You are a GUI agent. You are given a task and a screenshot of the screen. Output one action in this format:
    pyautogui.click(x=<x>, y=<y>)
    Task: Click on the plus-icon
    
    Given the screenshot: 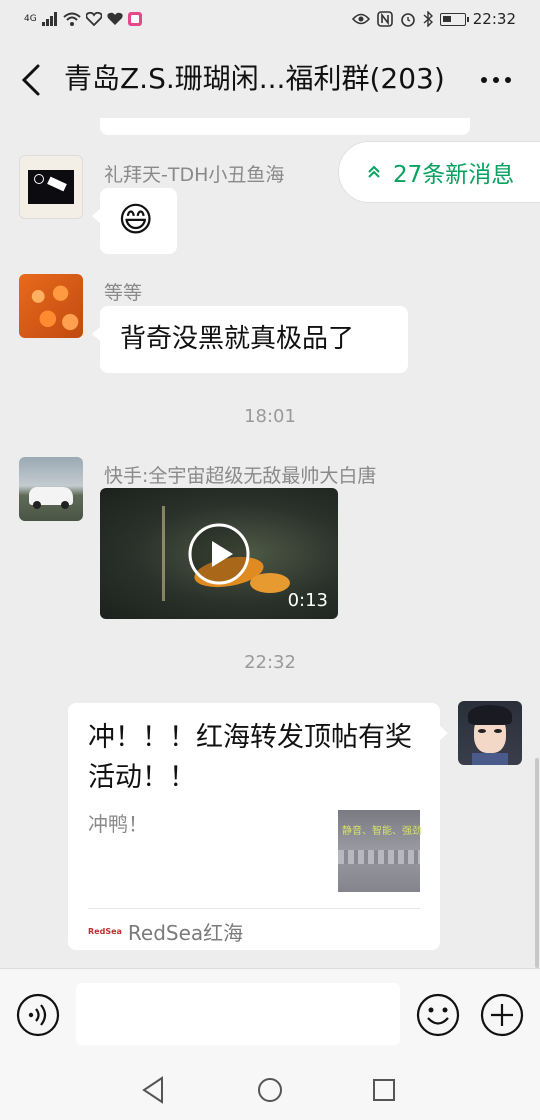 What is the action you would take?
    pyautogui.click(x=502, y=1015)
    